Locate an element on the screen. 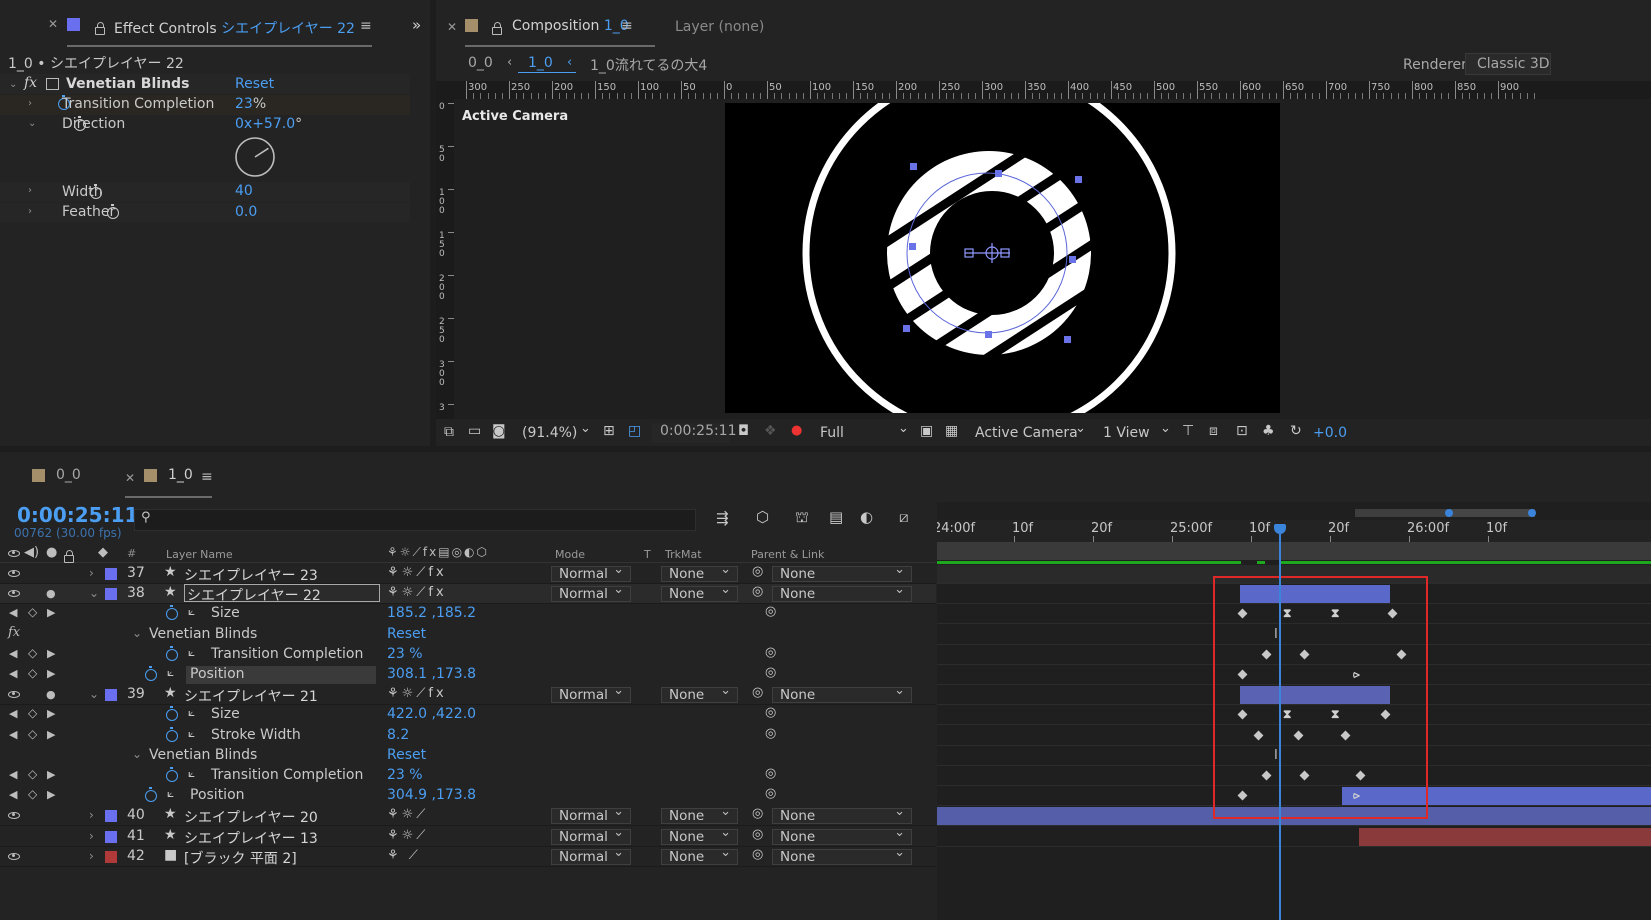  angle-dial is located at coordinates (255, 157).